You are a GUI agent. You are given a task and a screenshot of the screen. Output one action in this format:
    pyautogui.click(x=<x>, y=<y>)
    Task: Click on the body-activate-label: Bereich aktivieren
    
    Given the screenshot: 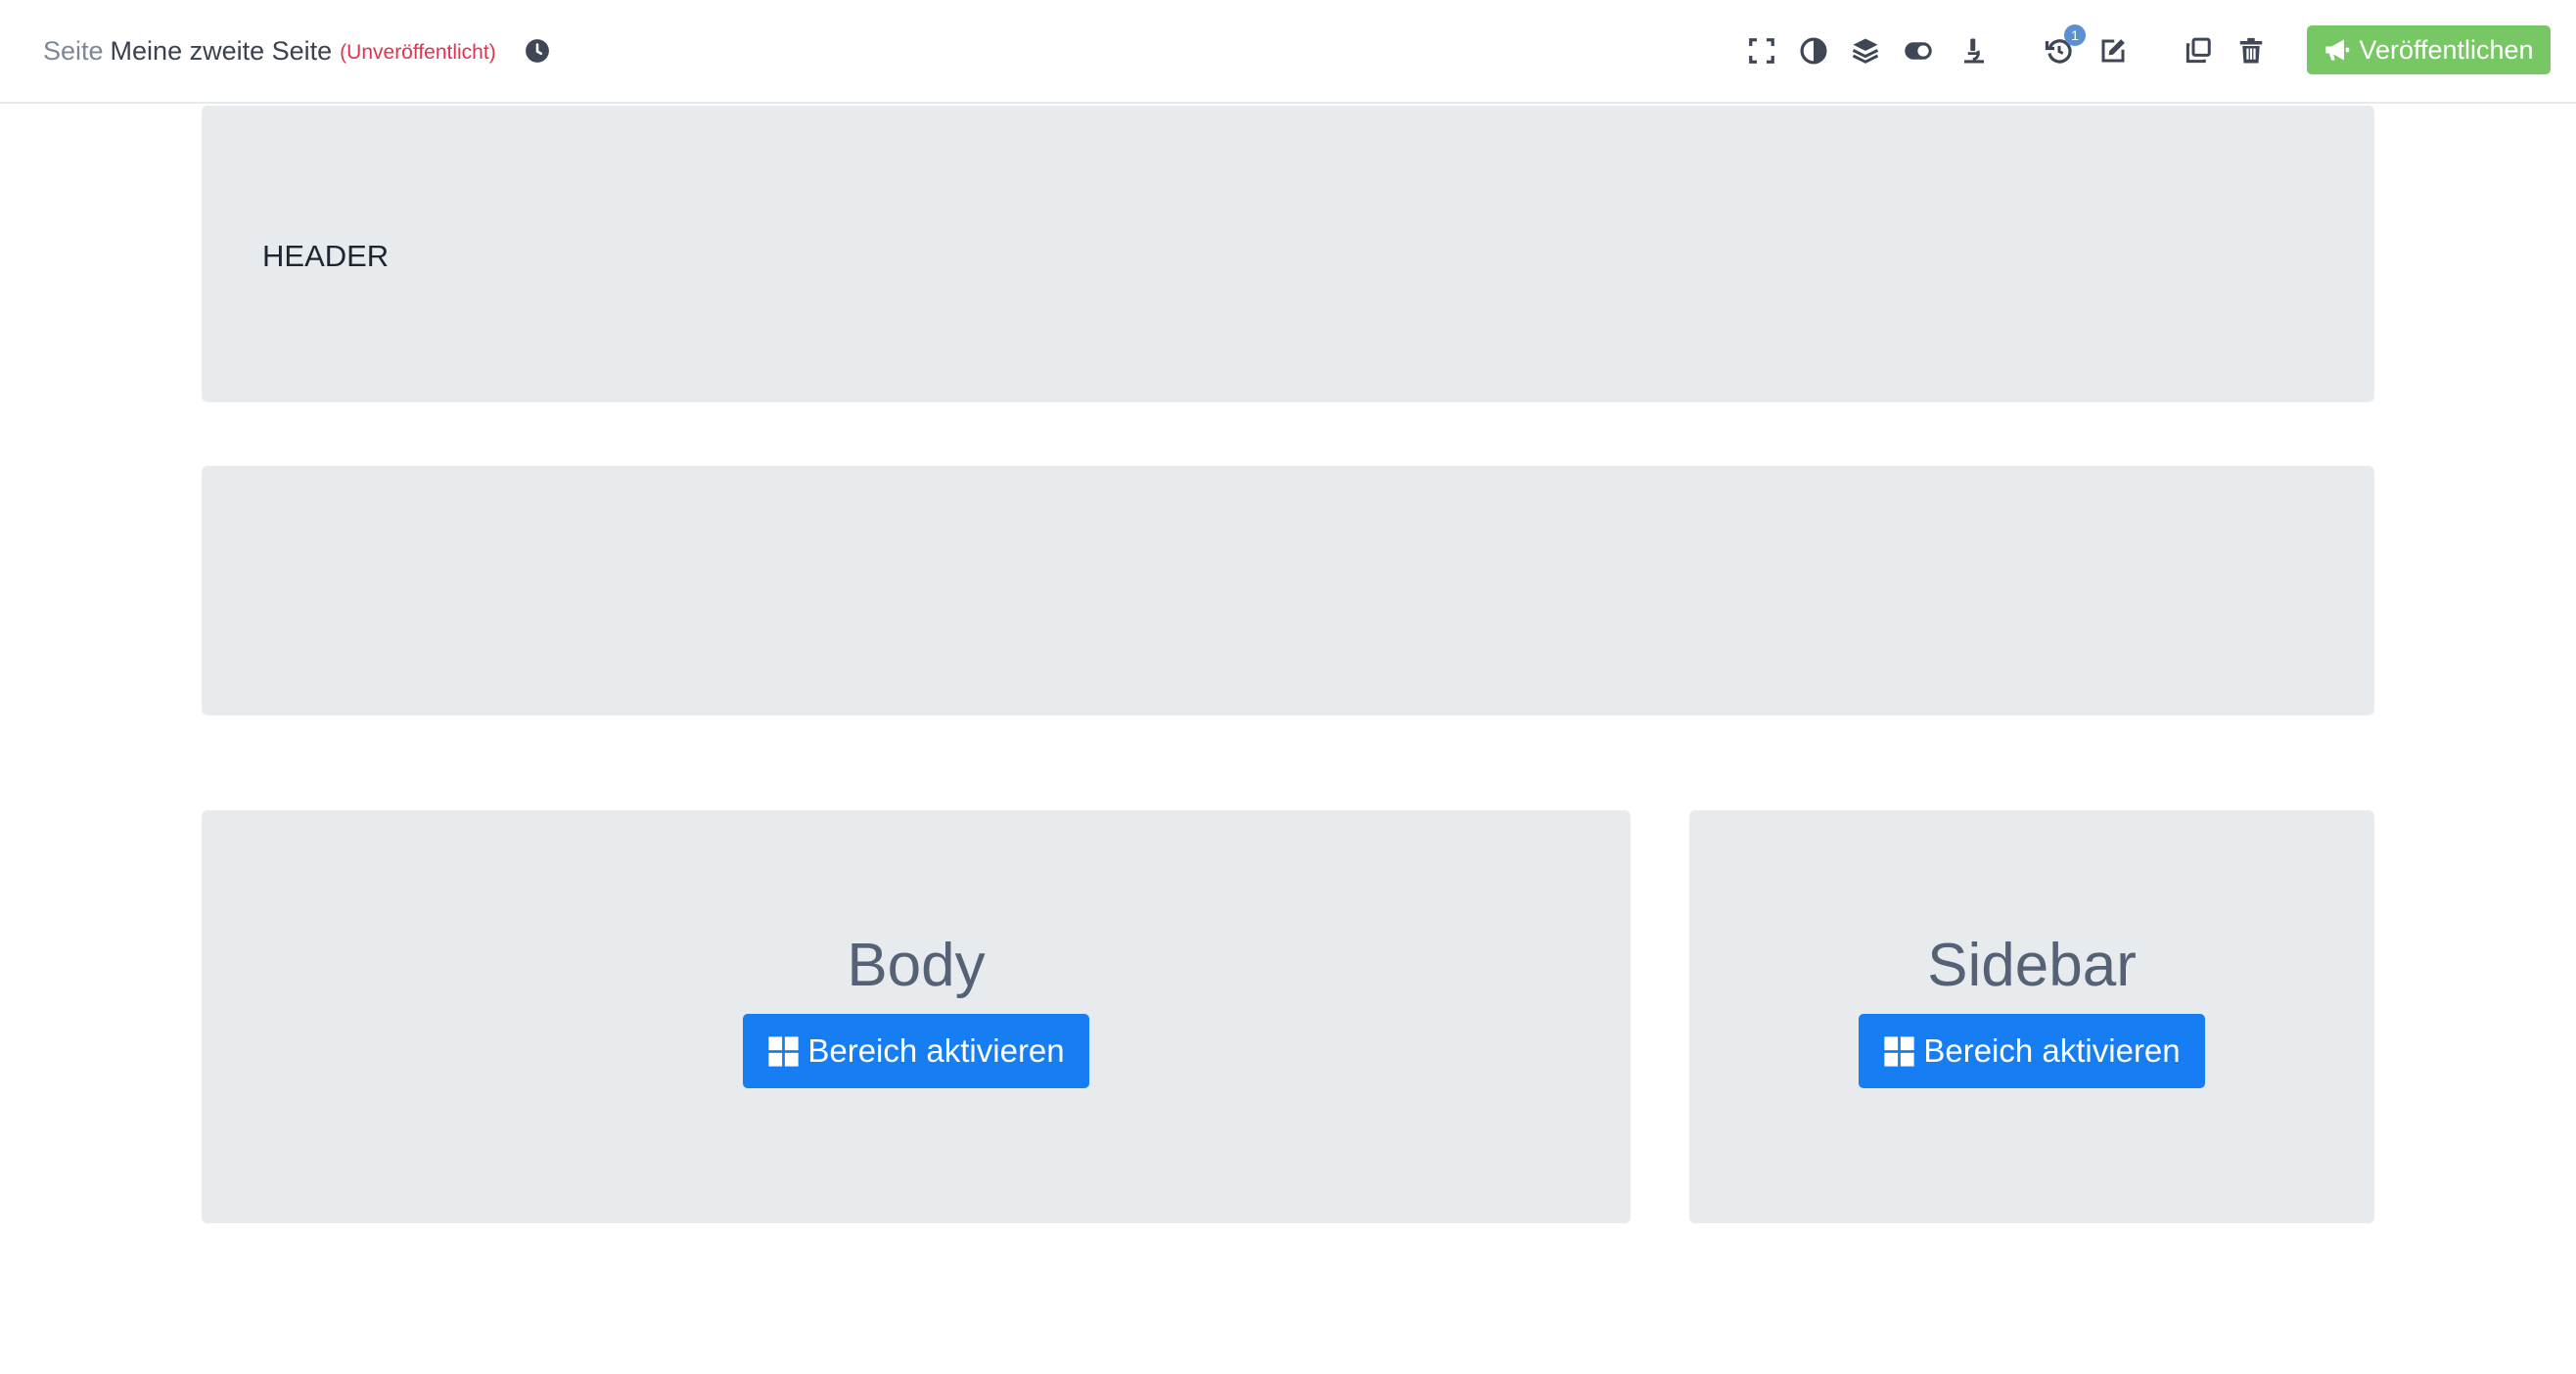 What is the action you would take?
    pyautogui.click(x=936, y=1050)
    